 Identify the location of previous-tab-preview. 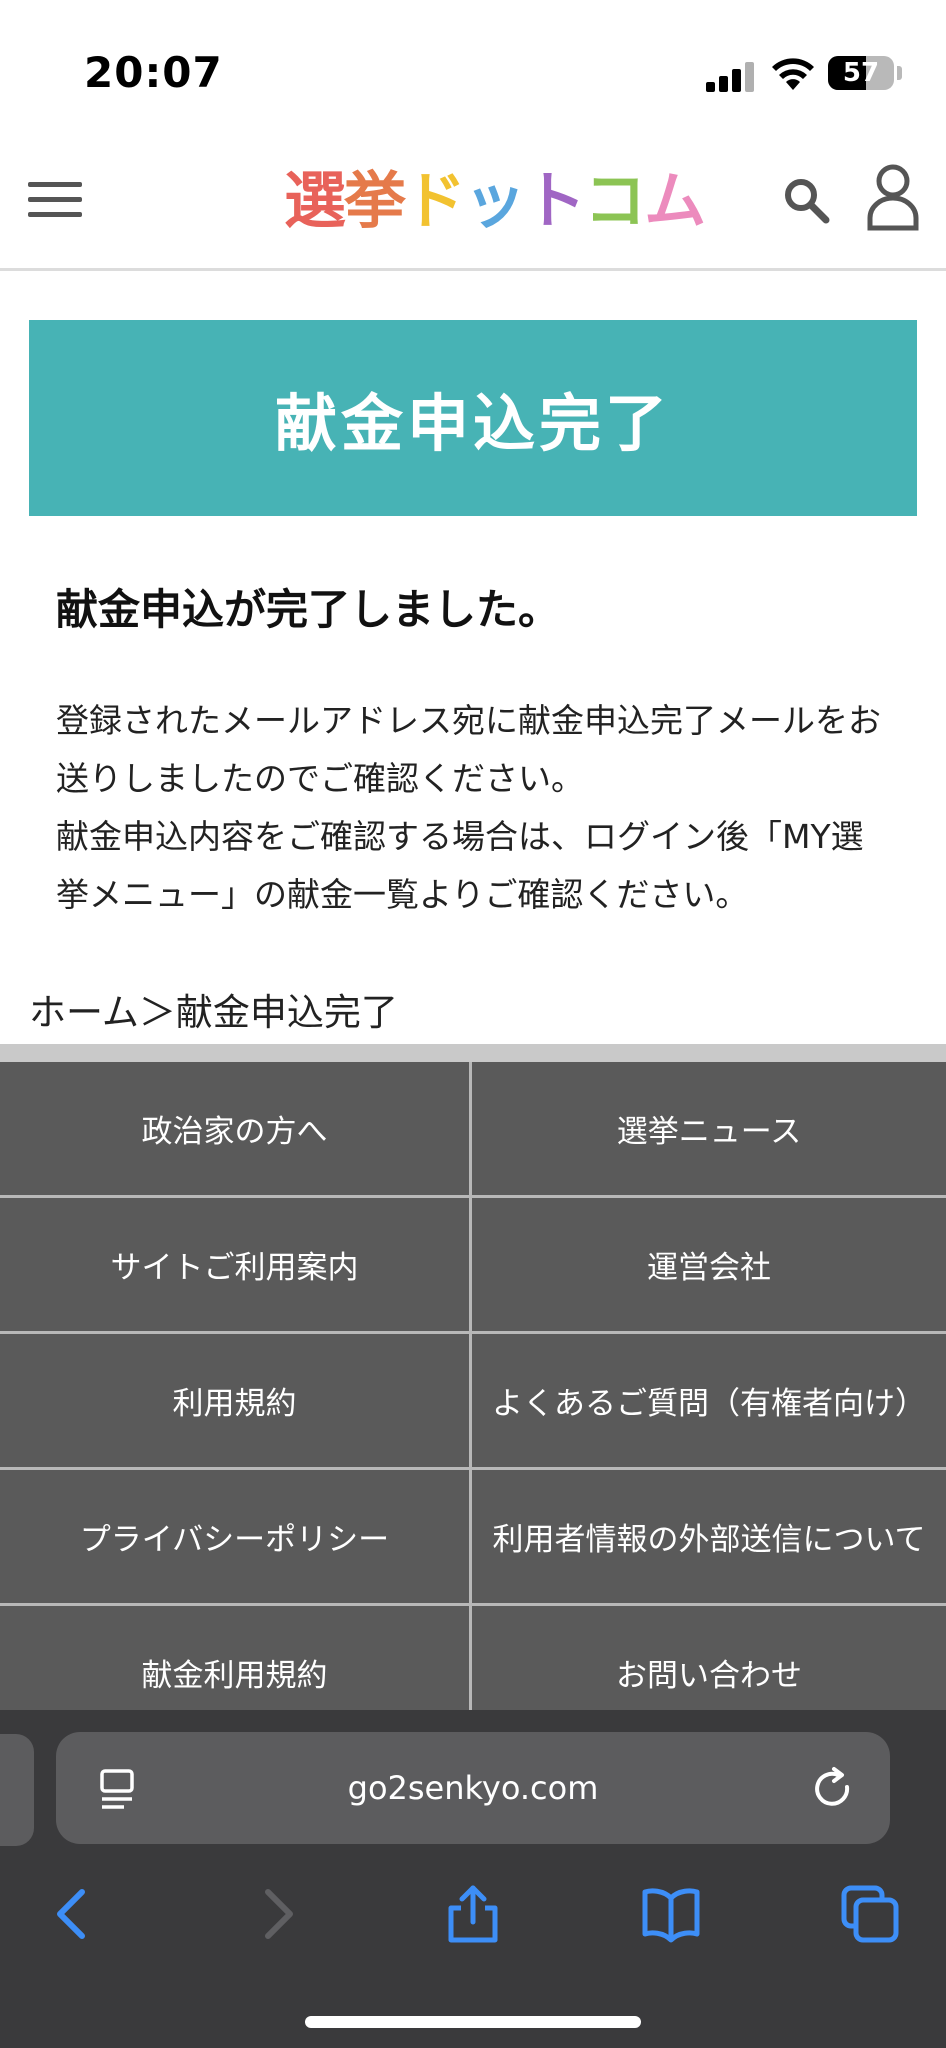
(17, 1790).